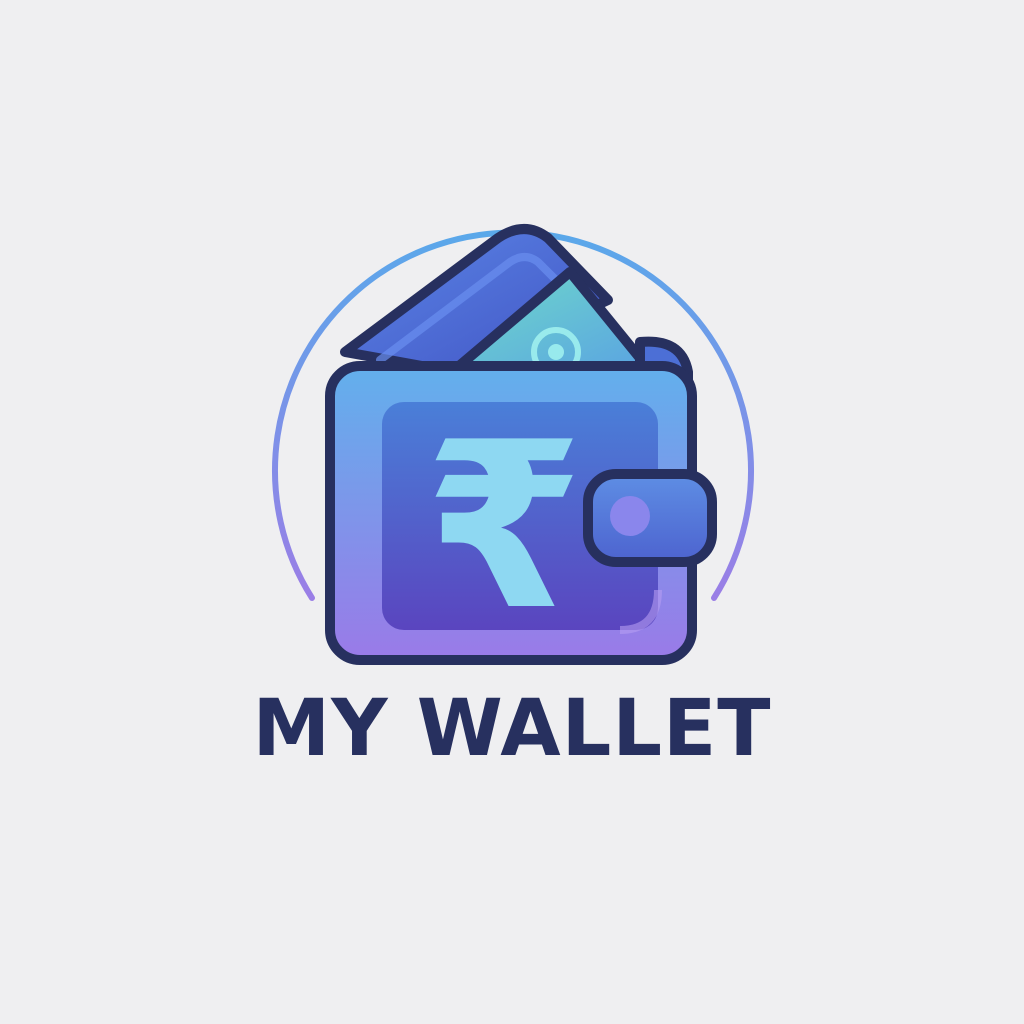 This screenshot has width=1024, height=1024. What do you see at coordinates (504, 527) in the screenshot?
I see `rupee-icon: ₹` at bounding box center [504, 527].